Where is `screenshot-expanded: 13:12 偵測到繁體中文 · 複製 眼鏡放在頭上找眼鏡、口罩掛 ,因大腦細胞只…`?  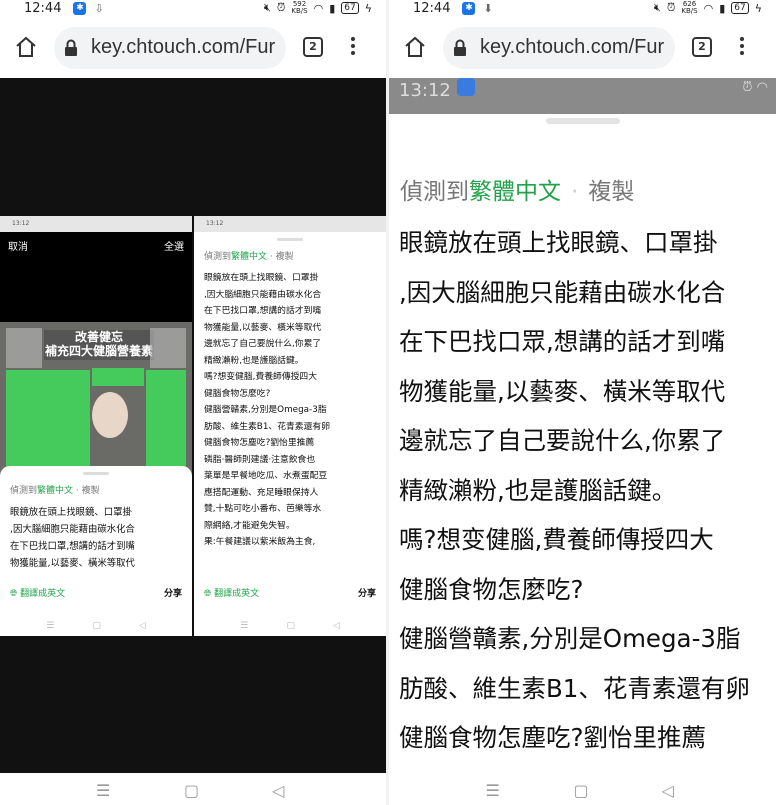 screenshot-expanded: 13:12 偵測到繁體中文 · 複製 眼鏡放在頭上找眼鏡、口罩掛 ,因大腦細胞只… is located at coordinates (290, 426).